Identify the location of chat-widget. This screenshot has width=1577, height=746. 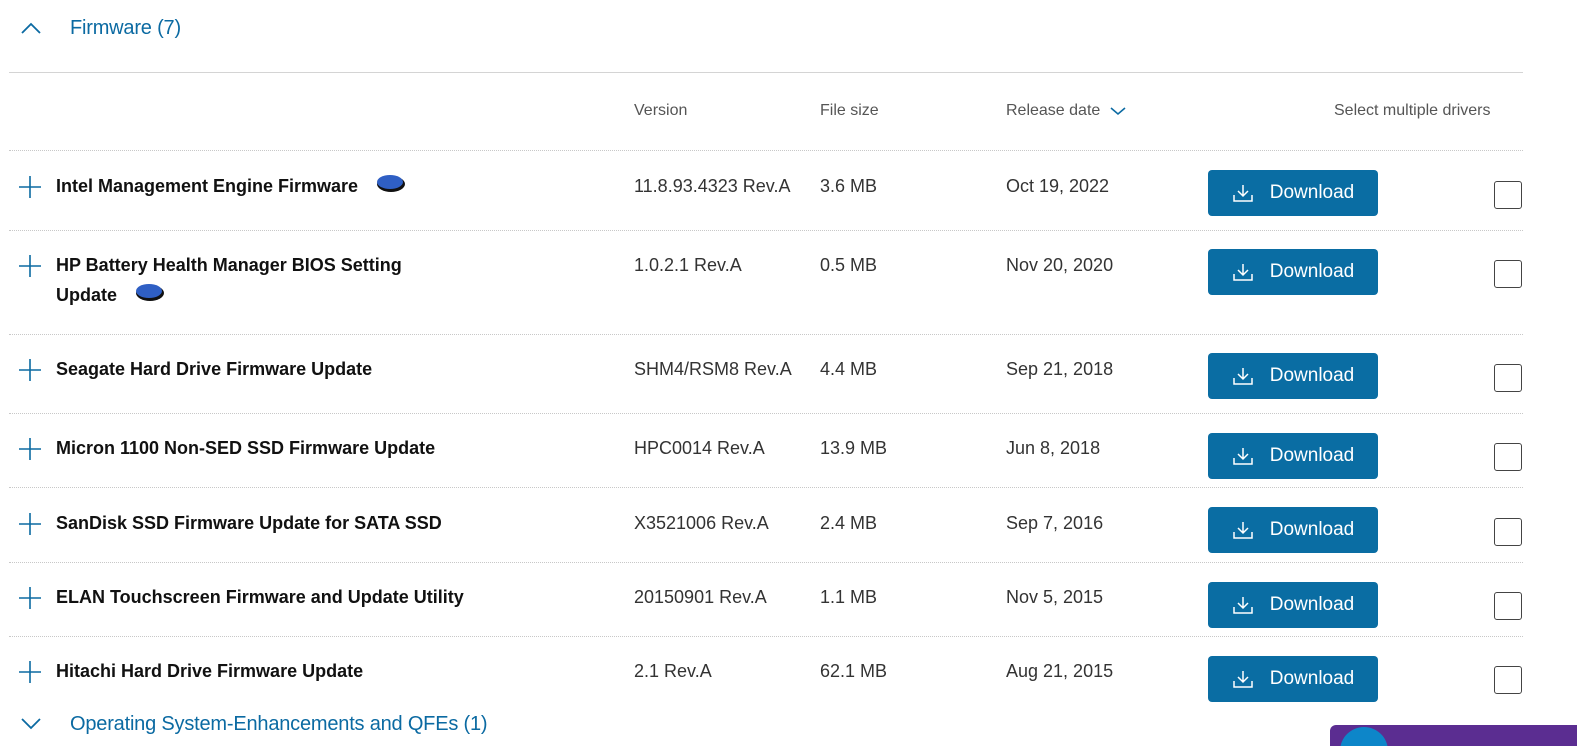
(1453, 735).